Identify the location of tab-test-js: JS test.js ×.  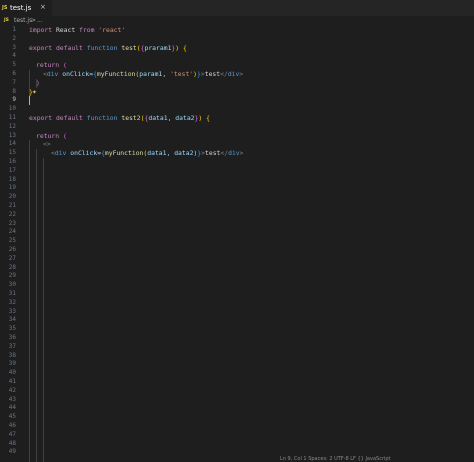
(26, 8).